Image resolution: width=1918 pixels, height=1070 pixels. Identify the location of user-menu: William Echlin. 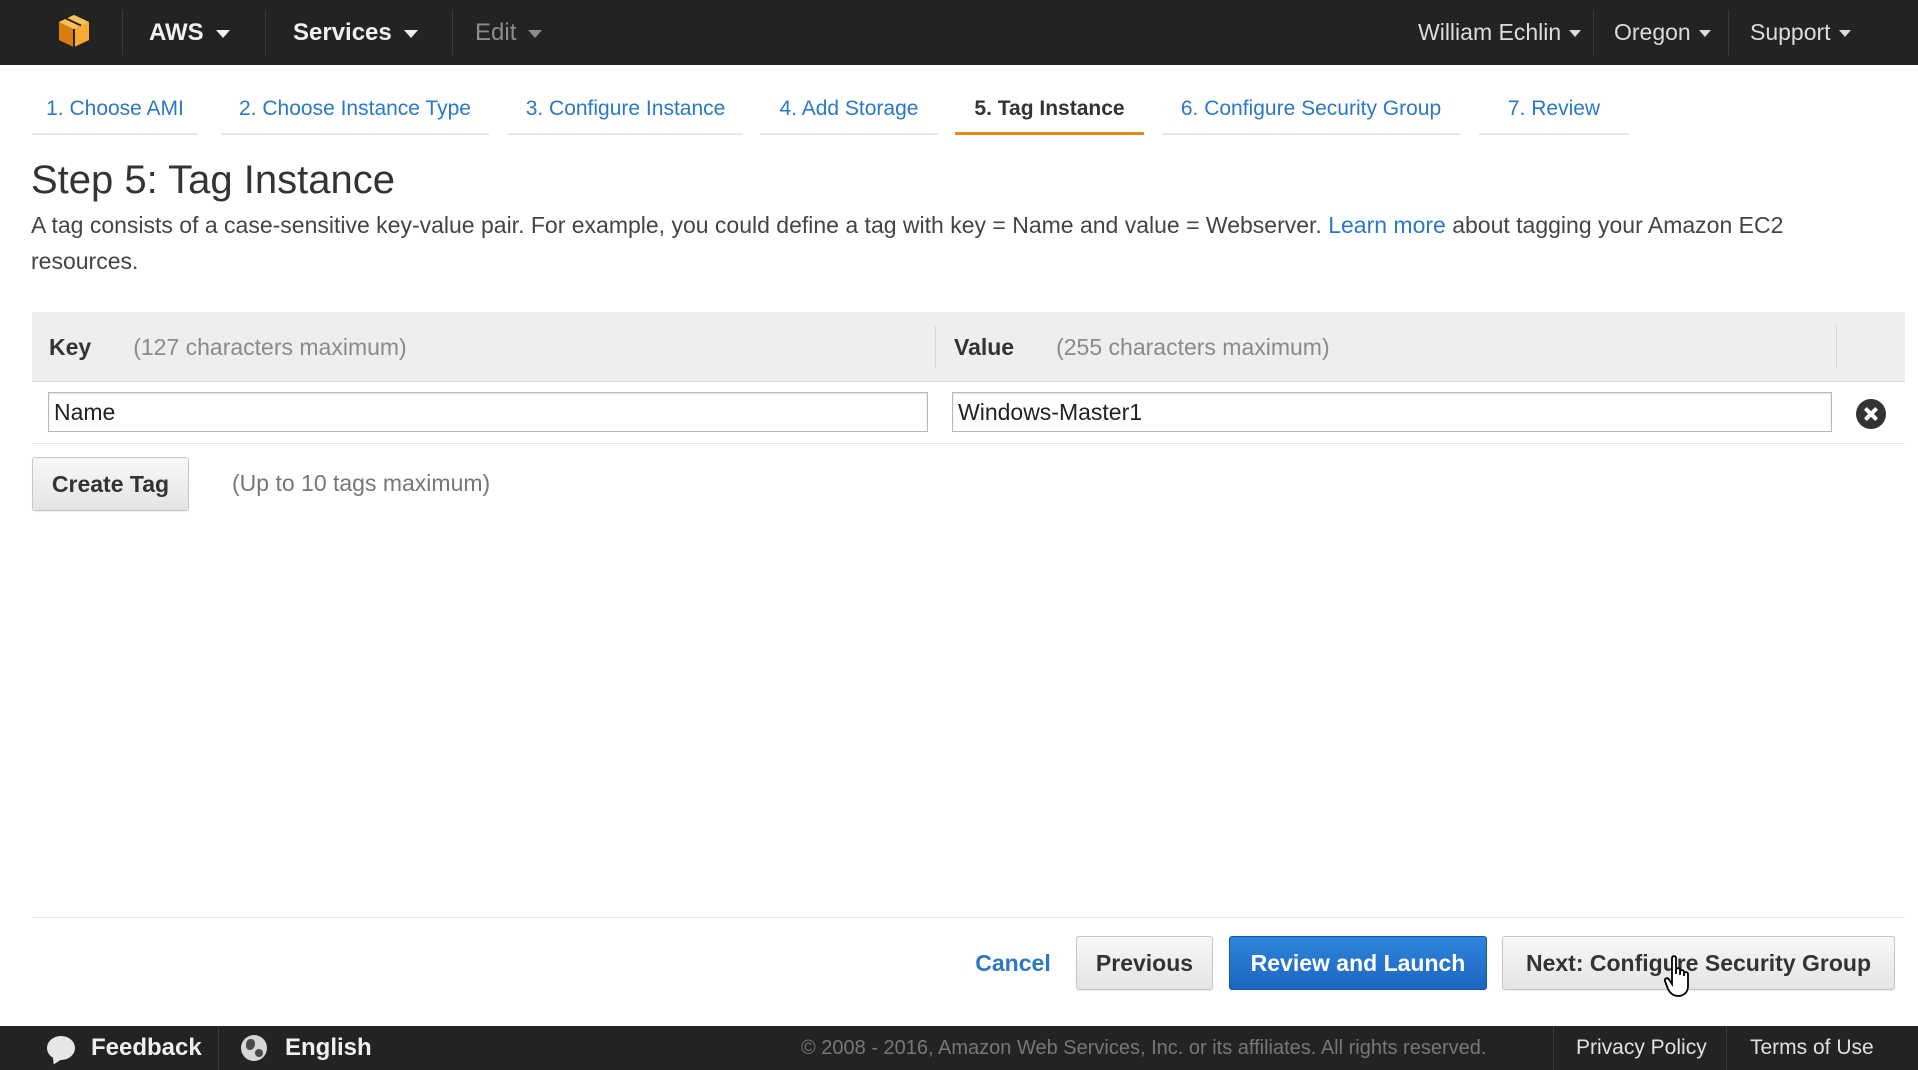
(1500, 32).